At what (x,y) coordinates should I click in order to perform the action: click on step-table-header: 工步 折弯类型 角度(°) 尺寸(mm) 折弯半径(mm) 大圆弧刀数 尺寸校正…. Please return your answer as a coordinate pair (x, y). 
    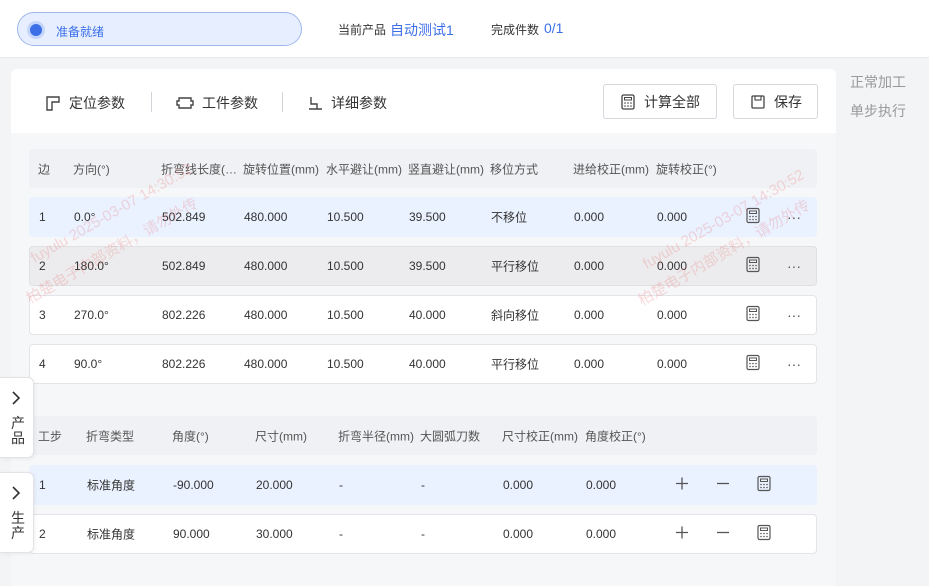
    Looking at the image, I should click on (423, 435).